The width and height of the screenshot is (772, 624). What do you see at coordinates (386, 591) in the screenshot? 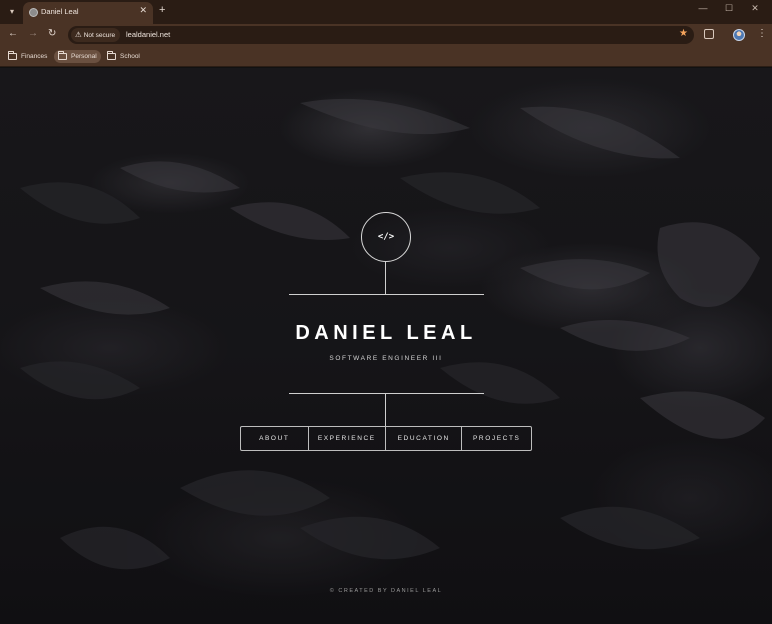
I see `footer-credit: © CREATED BY DANIEL LEAL` at bounding box center [386, 591].